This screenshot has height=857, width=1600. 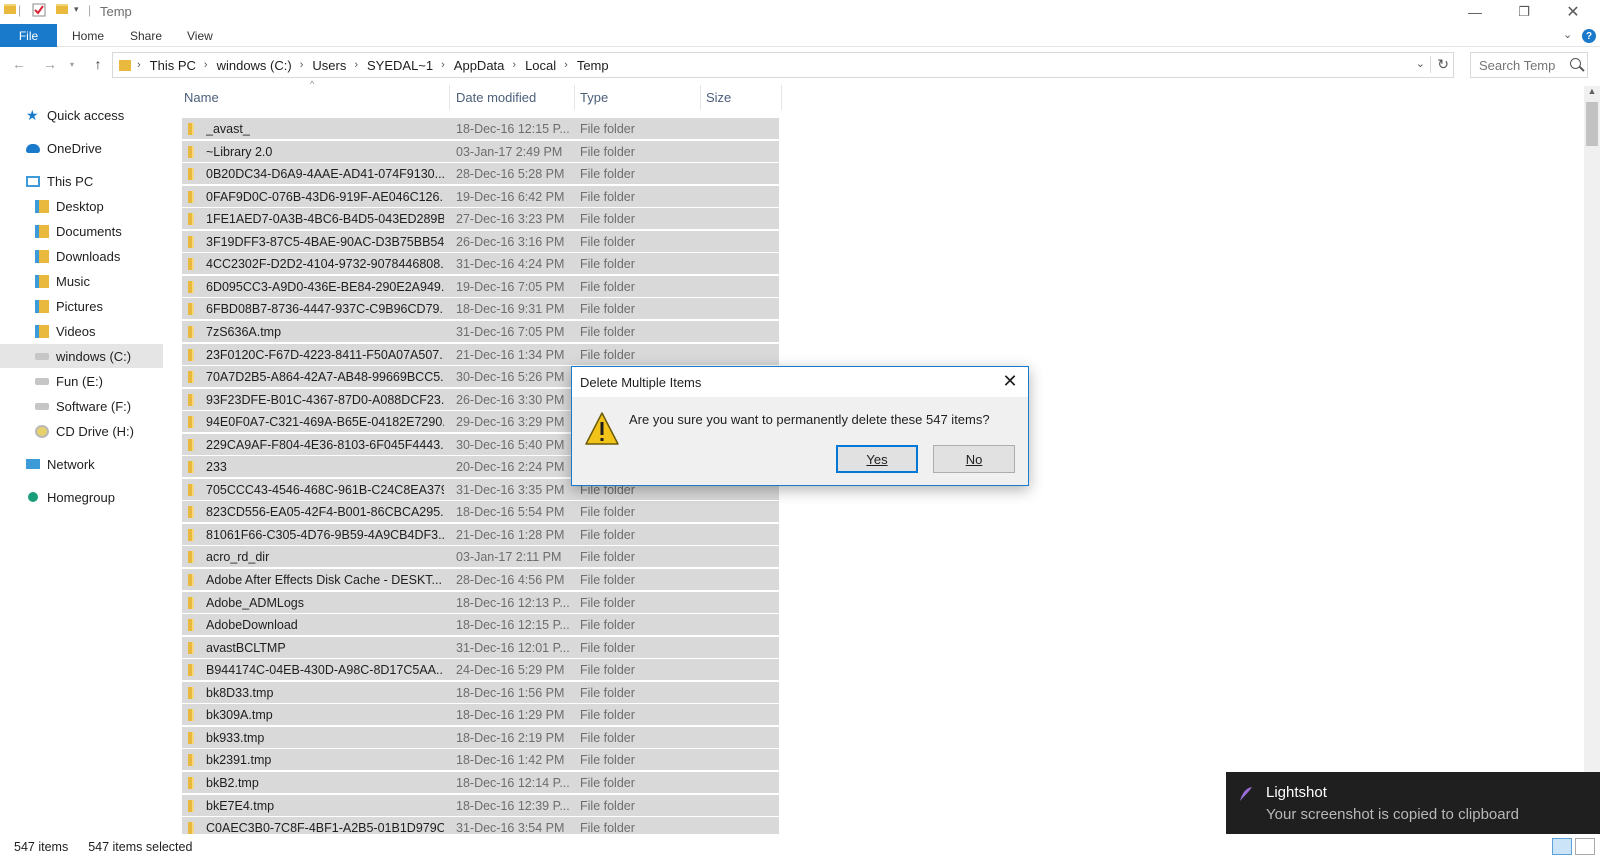 What do you see at coordinates (115, 431) in the screenshot?
I see `sidebar-item-cd-drive-h: CD Drive (H:)` at bounding box center [115, 431].